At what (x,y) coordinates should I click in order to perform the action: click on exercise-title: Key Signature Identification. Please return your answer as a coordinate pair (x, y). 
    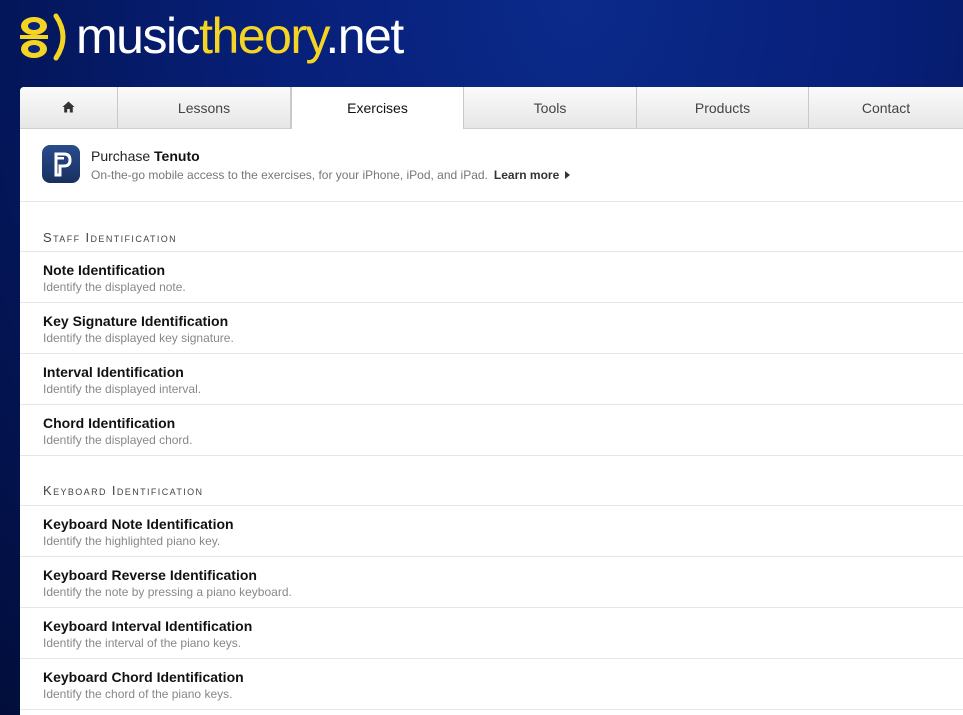
    Looking at the image, I should click on (136, 321).